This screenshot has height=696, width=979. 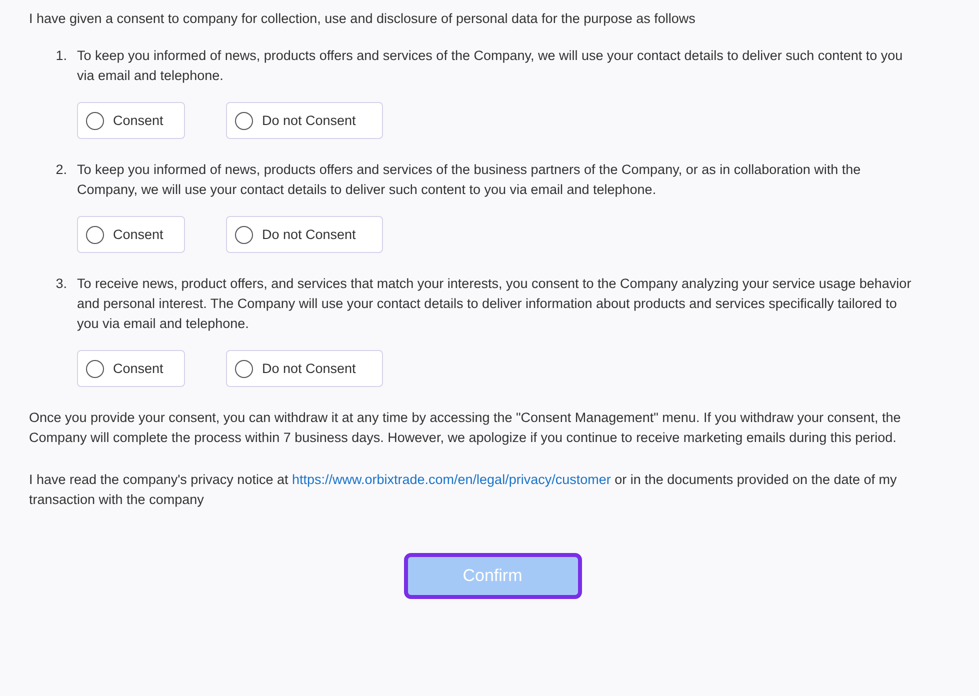 I want to click on item-text: To receive news, product offers, and services that match your interests, you consent to the Company analyzing your service usage behavior and personal interest. The Company will use your contact details to deliver information about products and services specifically tailored to you via email and telephone., so click(x=494, y=304).